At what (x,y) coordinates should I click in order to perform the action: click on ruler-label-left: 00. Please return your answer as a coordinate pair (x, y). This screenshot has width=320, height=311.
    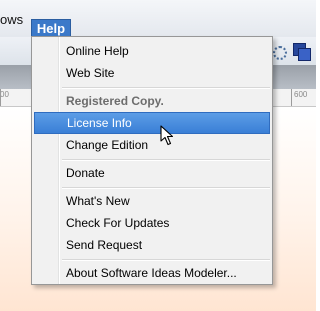
    Looking at the image, I should click on (4, 94).